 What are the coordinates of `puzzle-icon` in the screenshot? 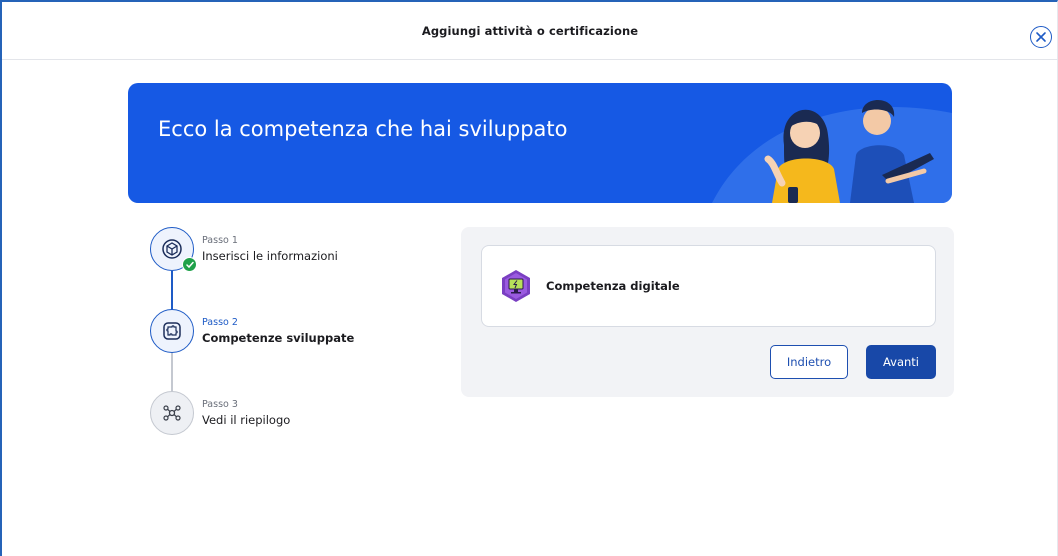 It's located at (172, 331).